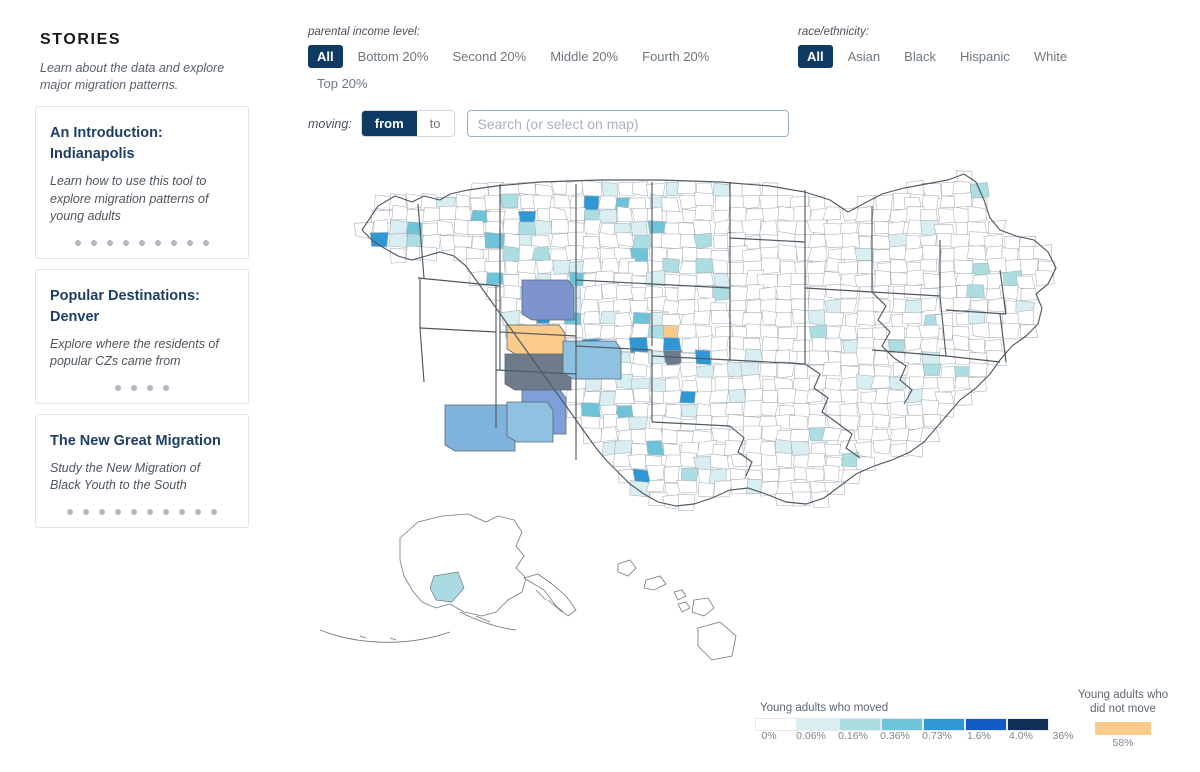 Image resolution: width=1200 pixels, height=772 pixels. What do you see at coordinates (342, 83) in the screenshot?
I see `filter-option-top-20: Top 20%` at bounding box center [342, 83].